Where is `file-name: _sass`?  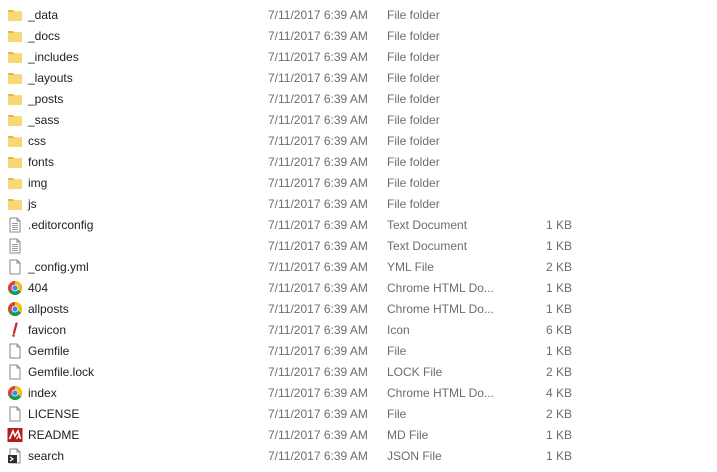 file-name: _sass is located at coordinates (44, 120).